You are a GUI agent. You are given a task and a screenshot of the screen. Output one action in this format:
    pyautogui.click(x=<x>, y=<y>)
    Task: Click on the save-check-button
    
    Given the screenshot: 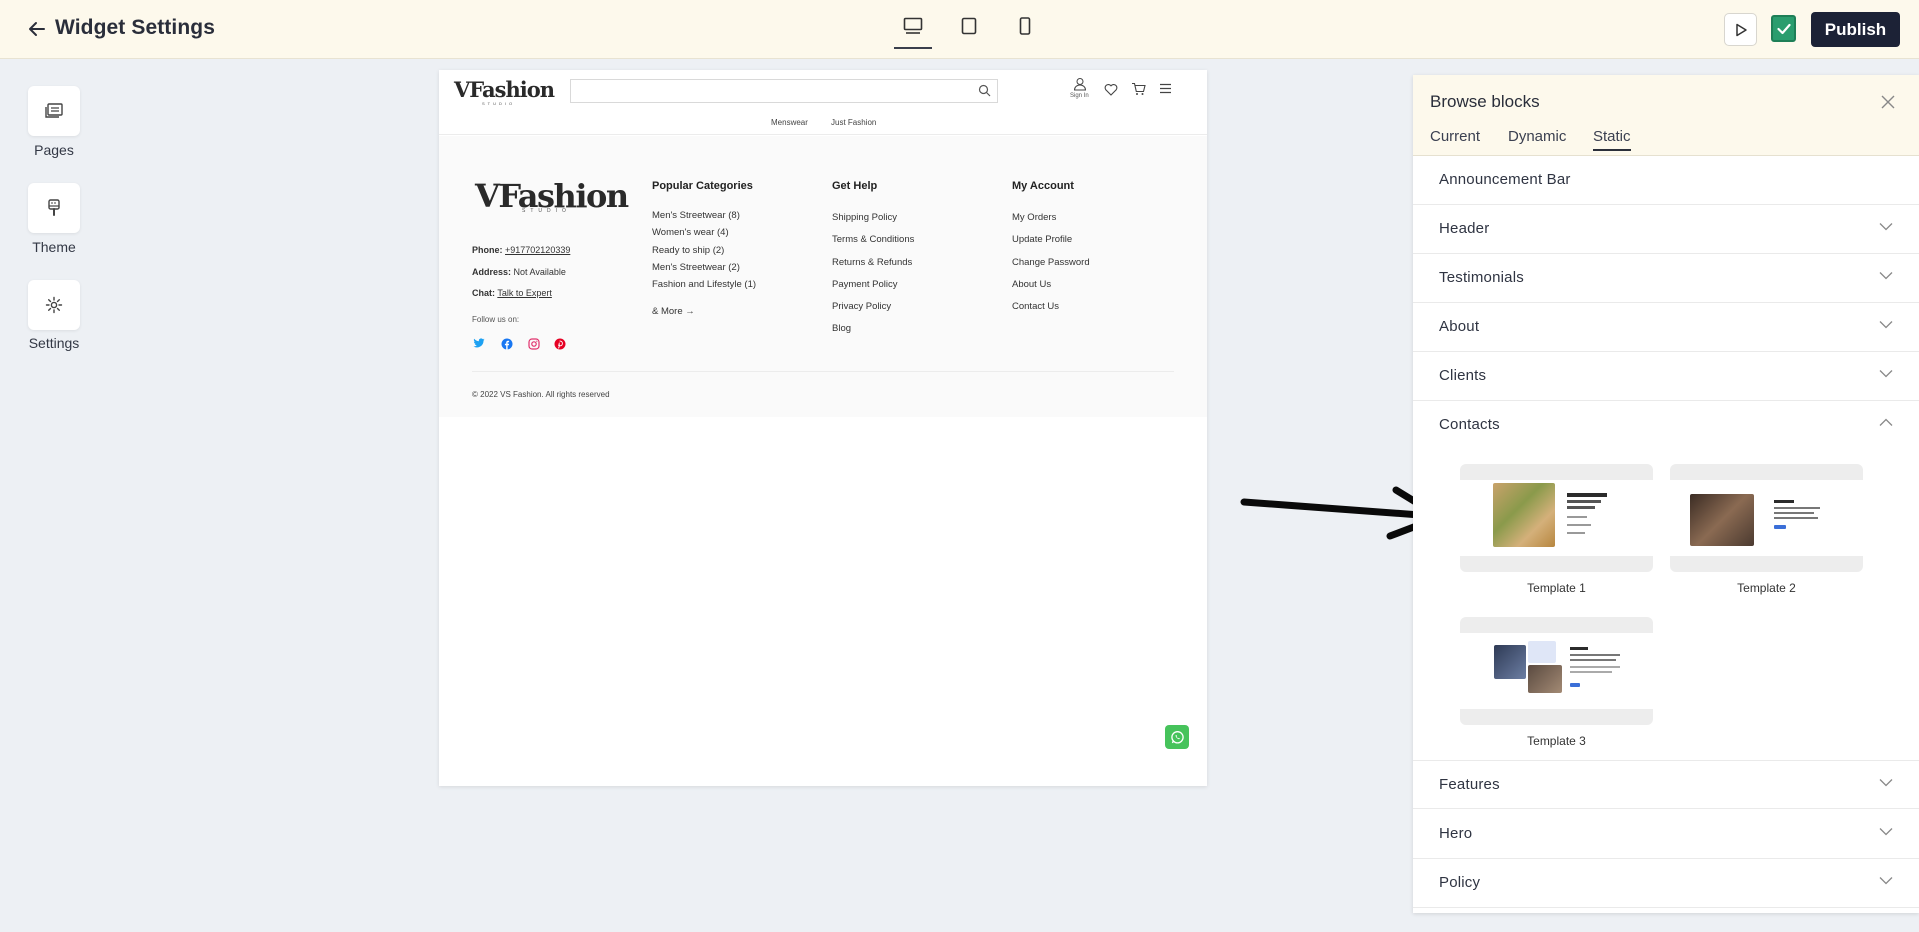 What is the action you would take?
    pyautogui.click(x=1783, y=28)
    